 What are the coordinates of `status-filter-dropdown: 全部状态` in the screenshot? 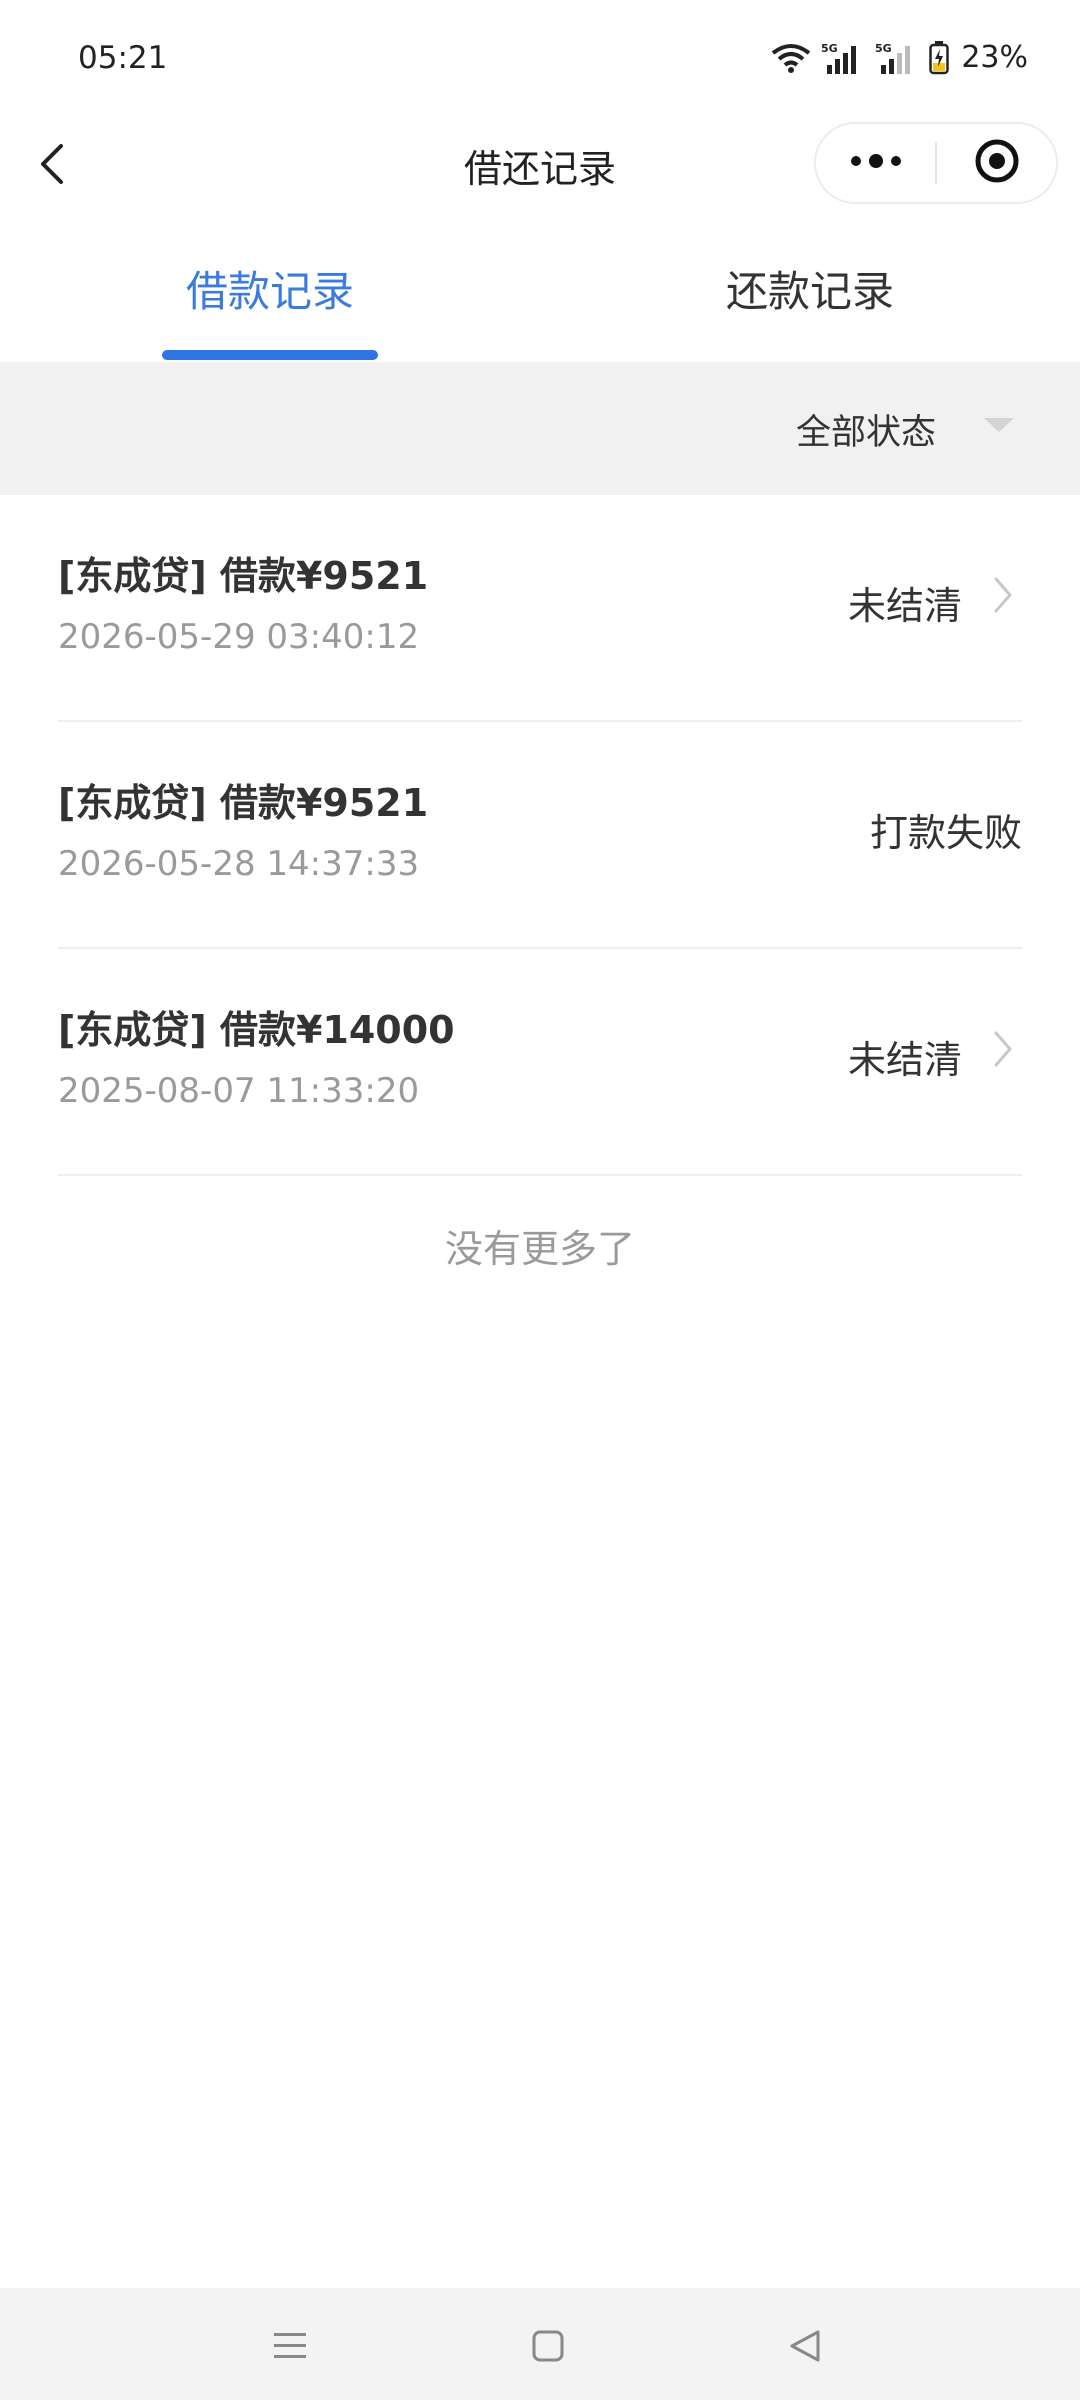 It's located at (866, 429).